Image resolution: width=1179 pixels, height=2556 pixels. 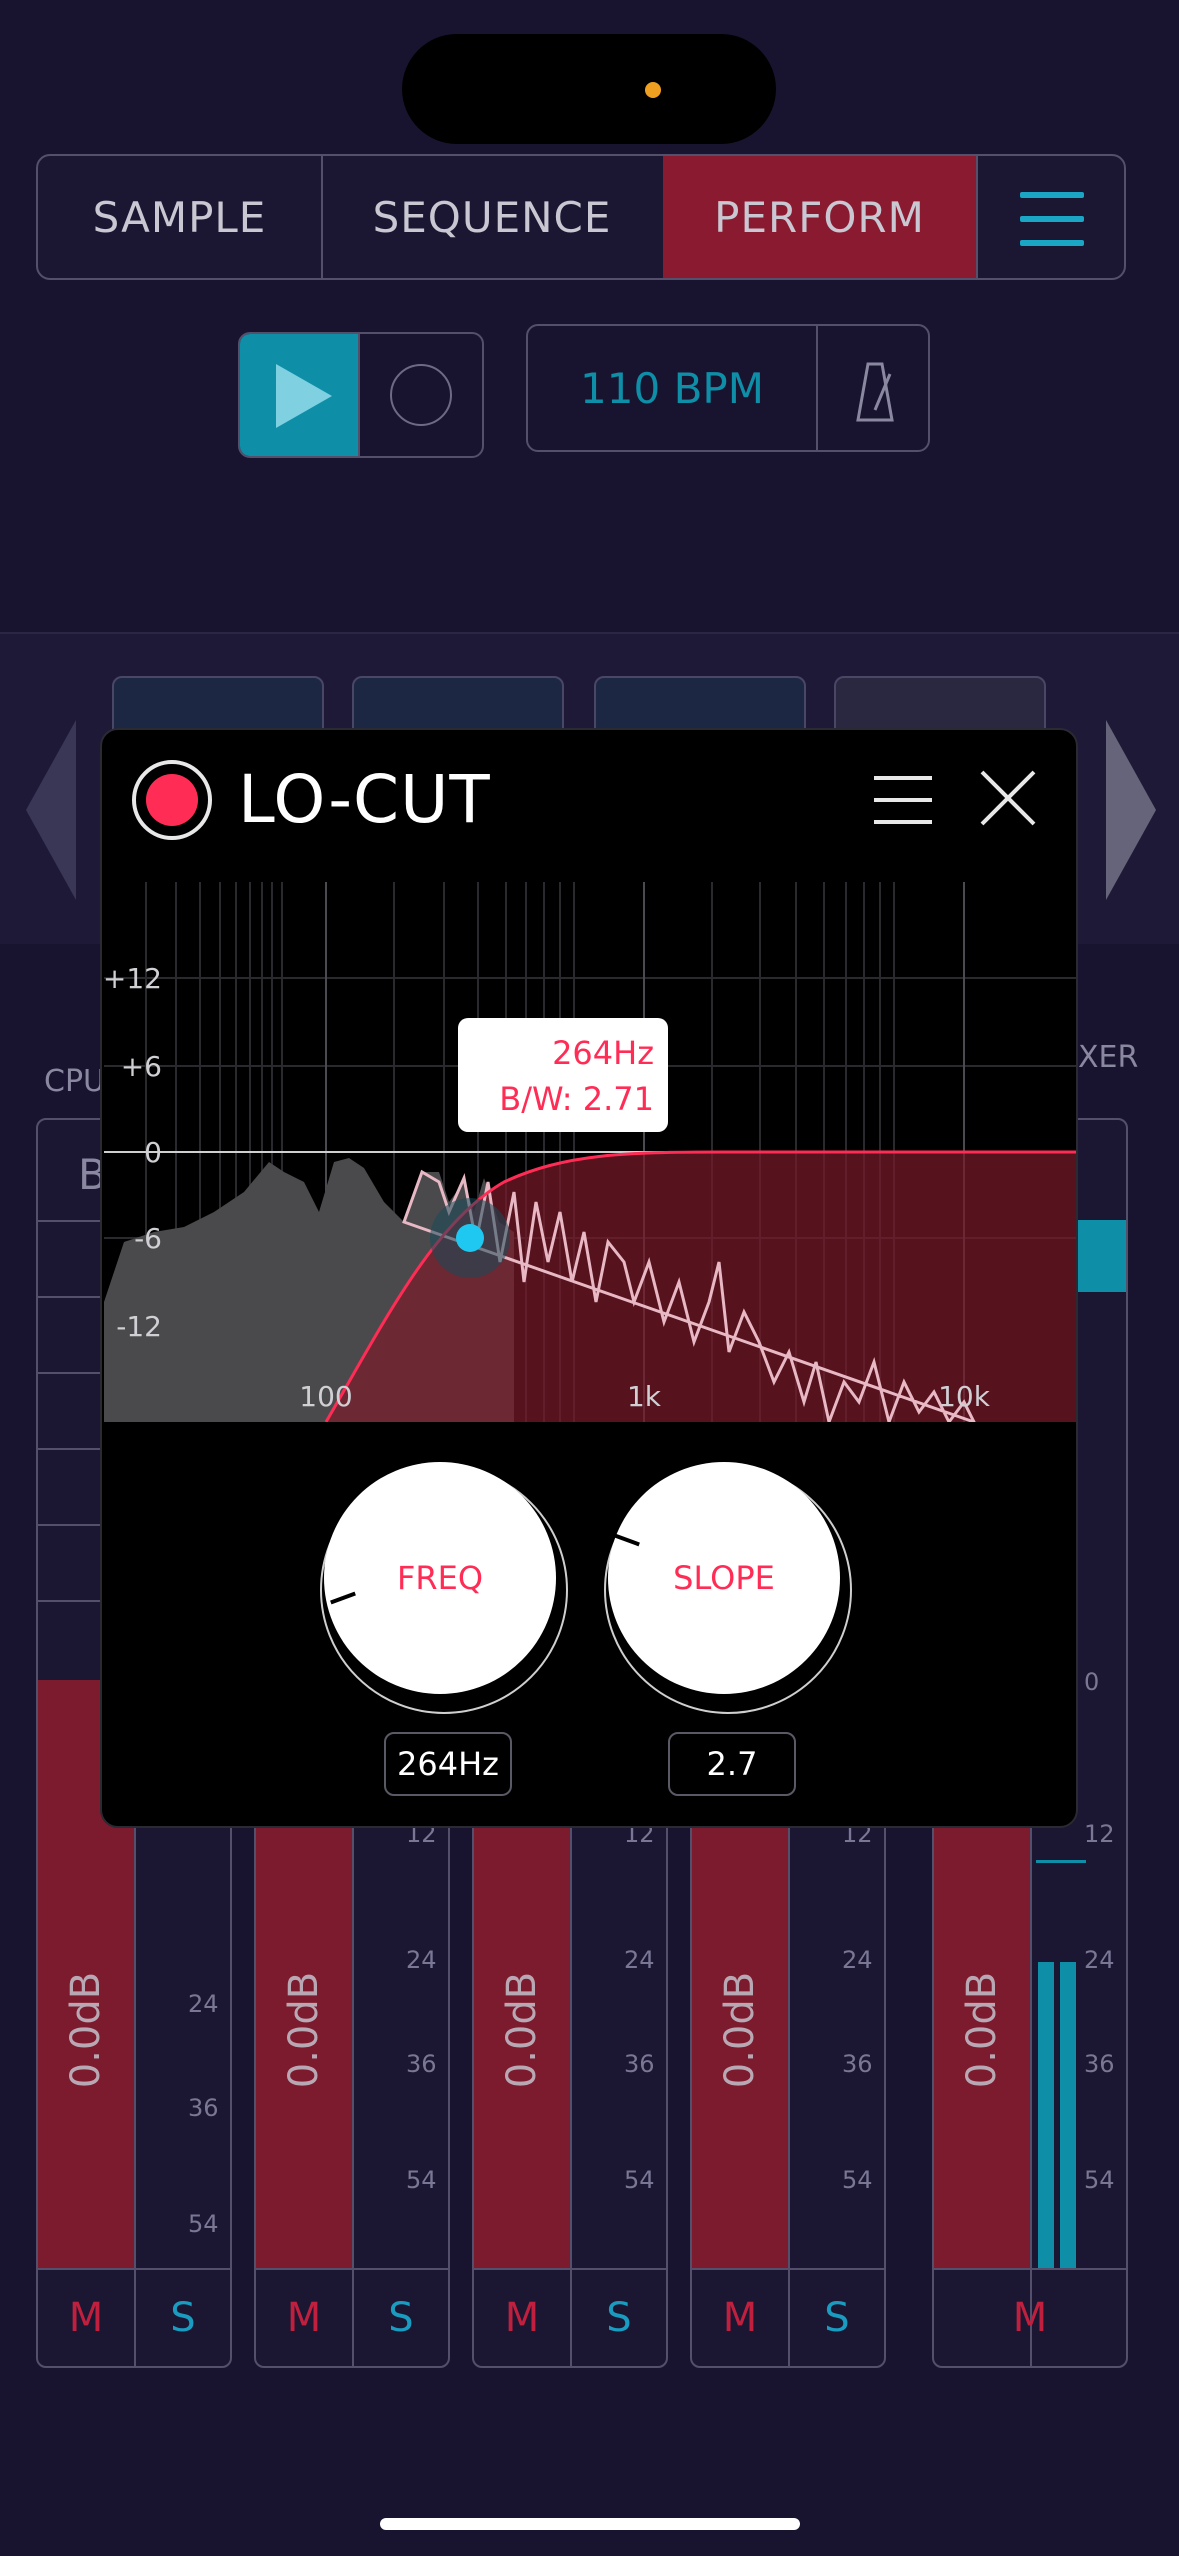 I want to click on frequency-tooltip: 264Hz B/W: 2.71, so click(x=563, y=1075).